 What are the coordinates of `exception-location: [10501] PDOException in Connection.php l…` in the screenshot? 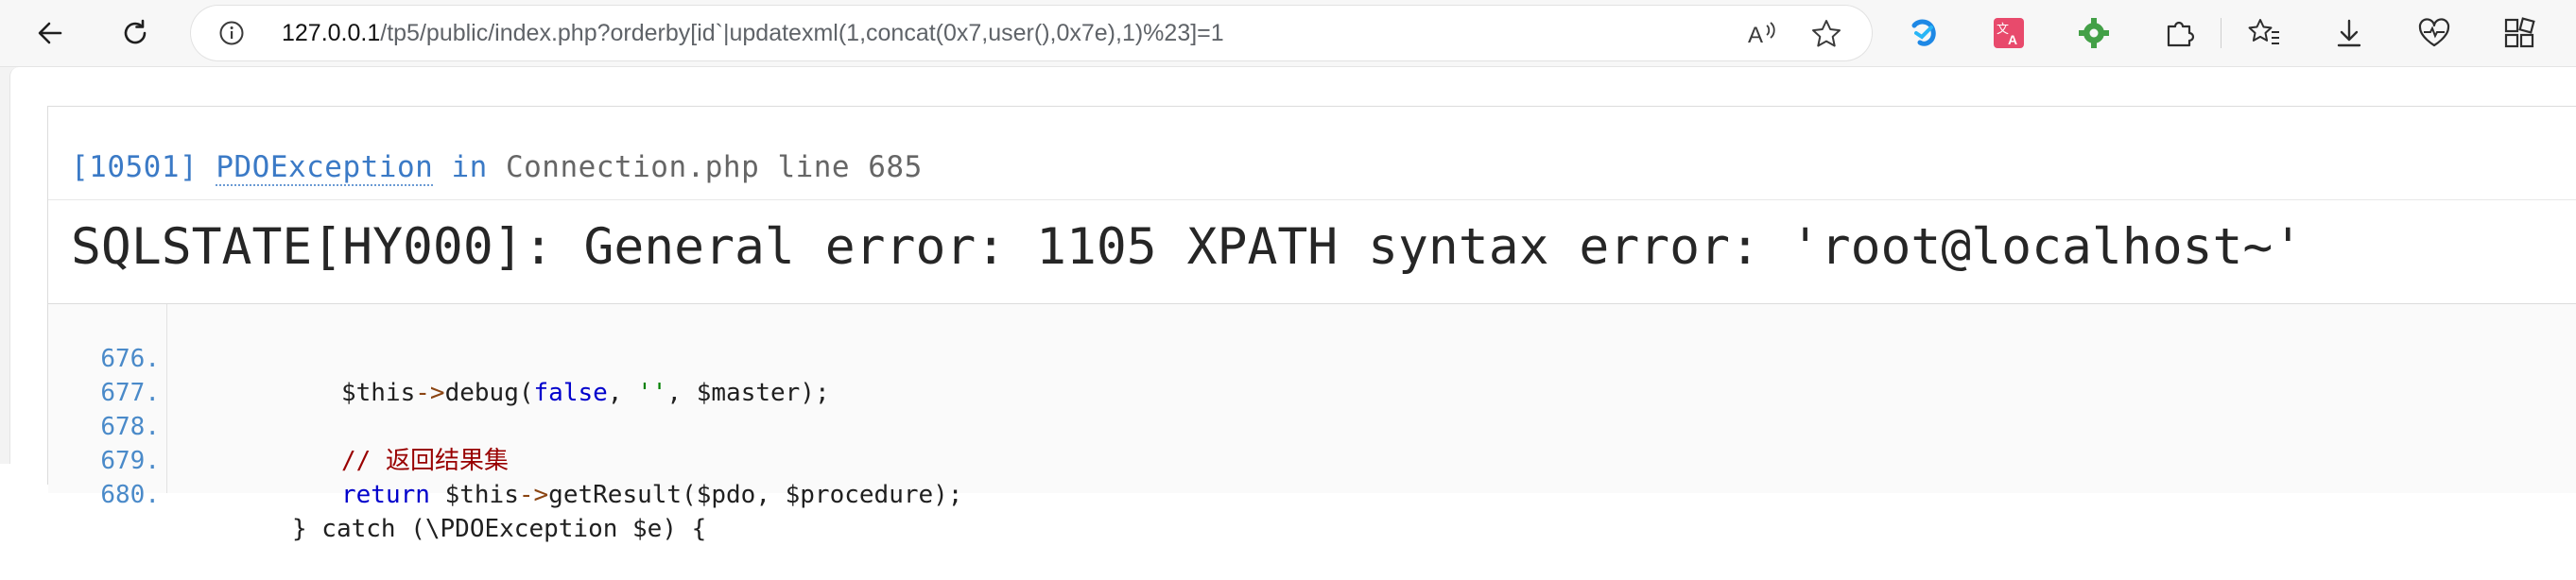 It's located at (497, 167).